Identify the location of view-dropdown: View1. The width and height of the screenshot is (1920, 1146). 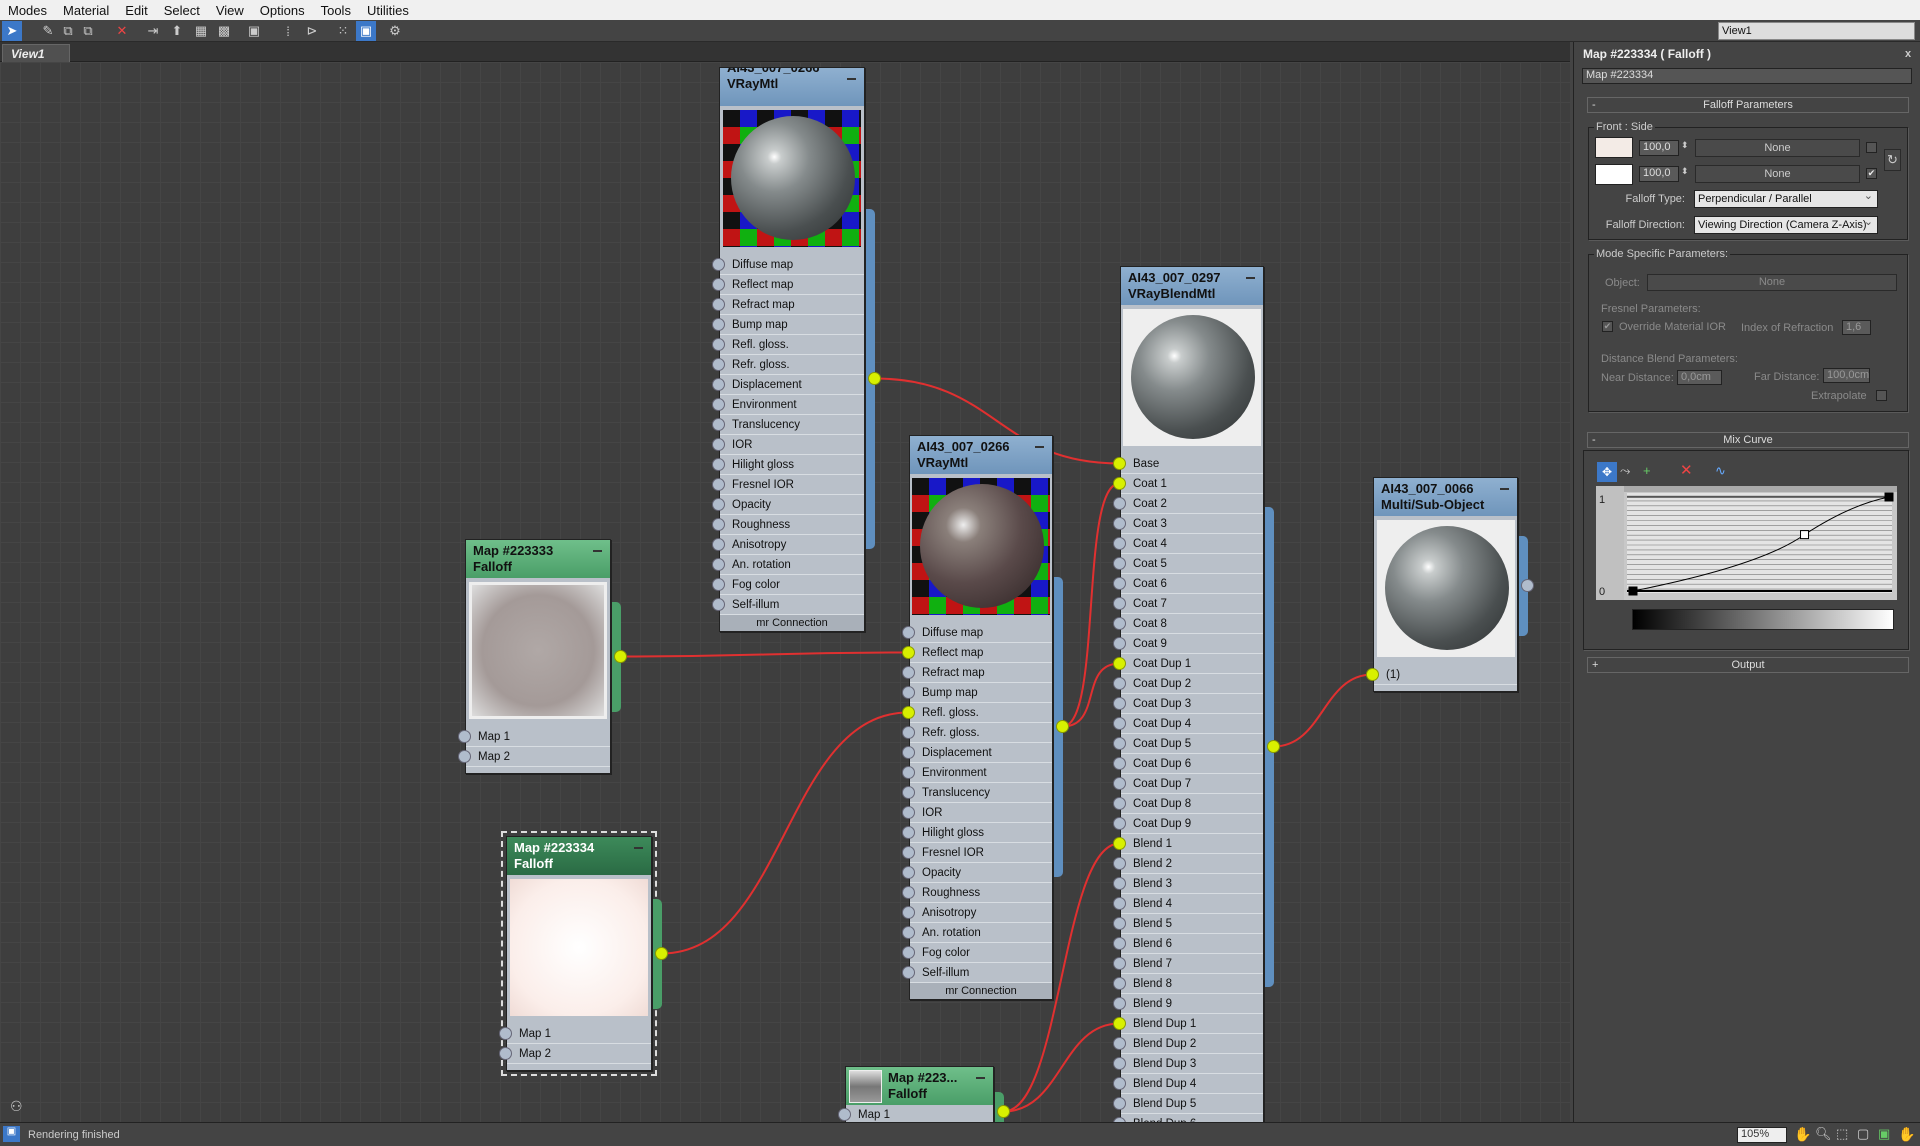
(1816, 31).